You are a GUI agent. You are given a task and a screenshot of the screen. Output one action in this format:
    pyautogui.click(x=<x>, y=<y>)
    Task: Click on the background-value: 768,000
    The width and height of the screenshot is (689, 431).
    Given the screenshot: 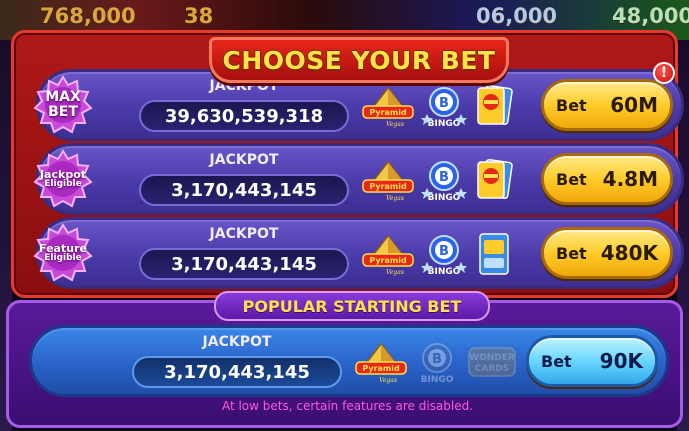 What is the action you would take?
    pyautogui.click(x=88, y=16)
    